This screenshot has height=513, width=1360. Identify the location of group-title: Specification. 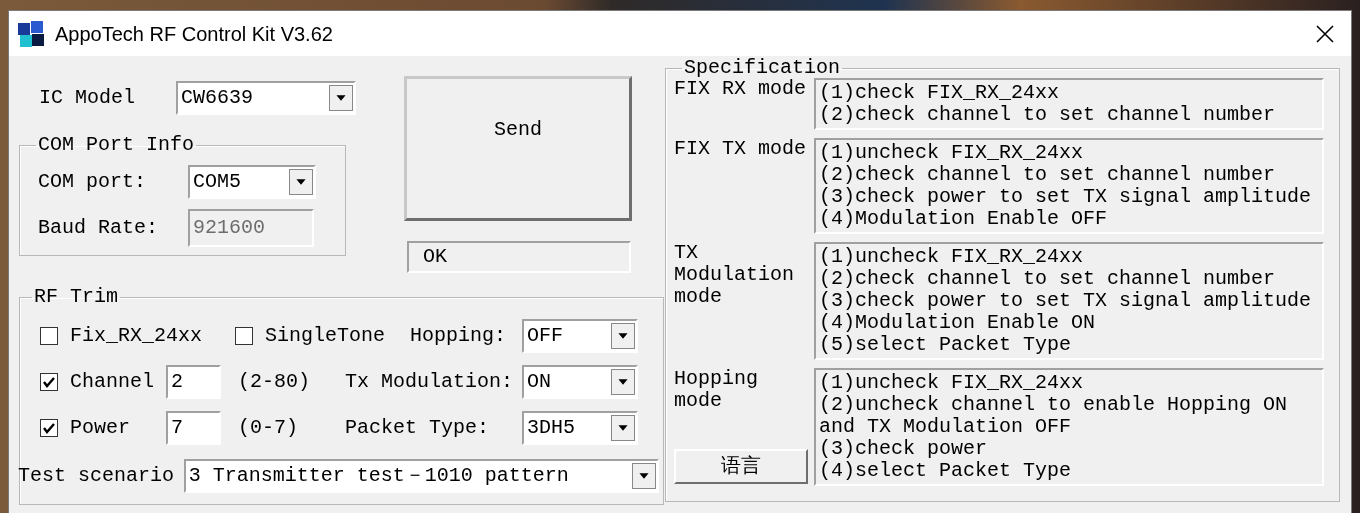
(762, 68).